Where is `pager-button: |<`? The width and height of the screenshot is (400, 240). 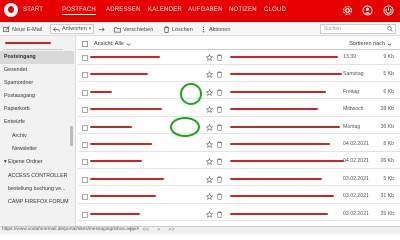 pager-button: |< is located at coordinates (132, 230).